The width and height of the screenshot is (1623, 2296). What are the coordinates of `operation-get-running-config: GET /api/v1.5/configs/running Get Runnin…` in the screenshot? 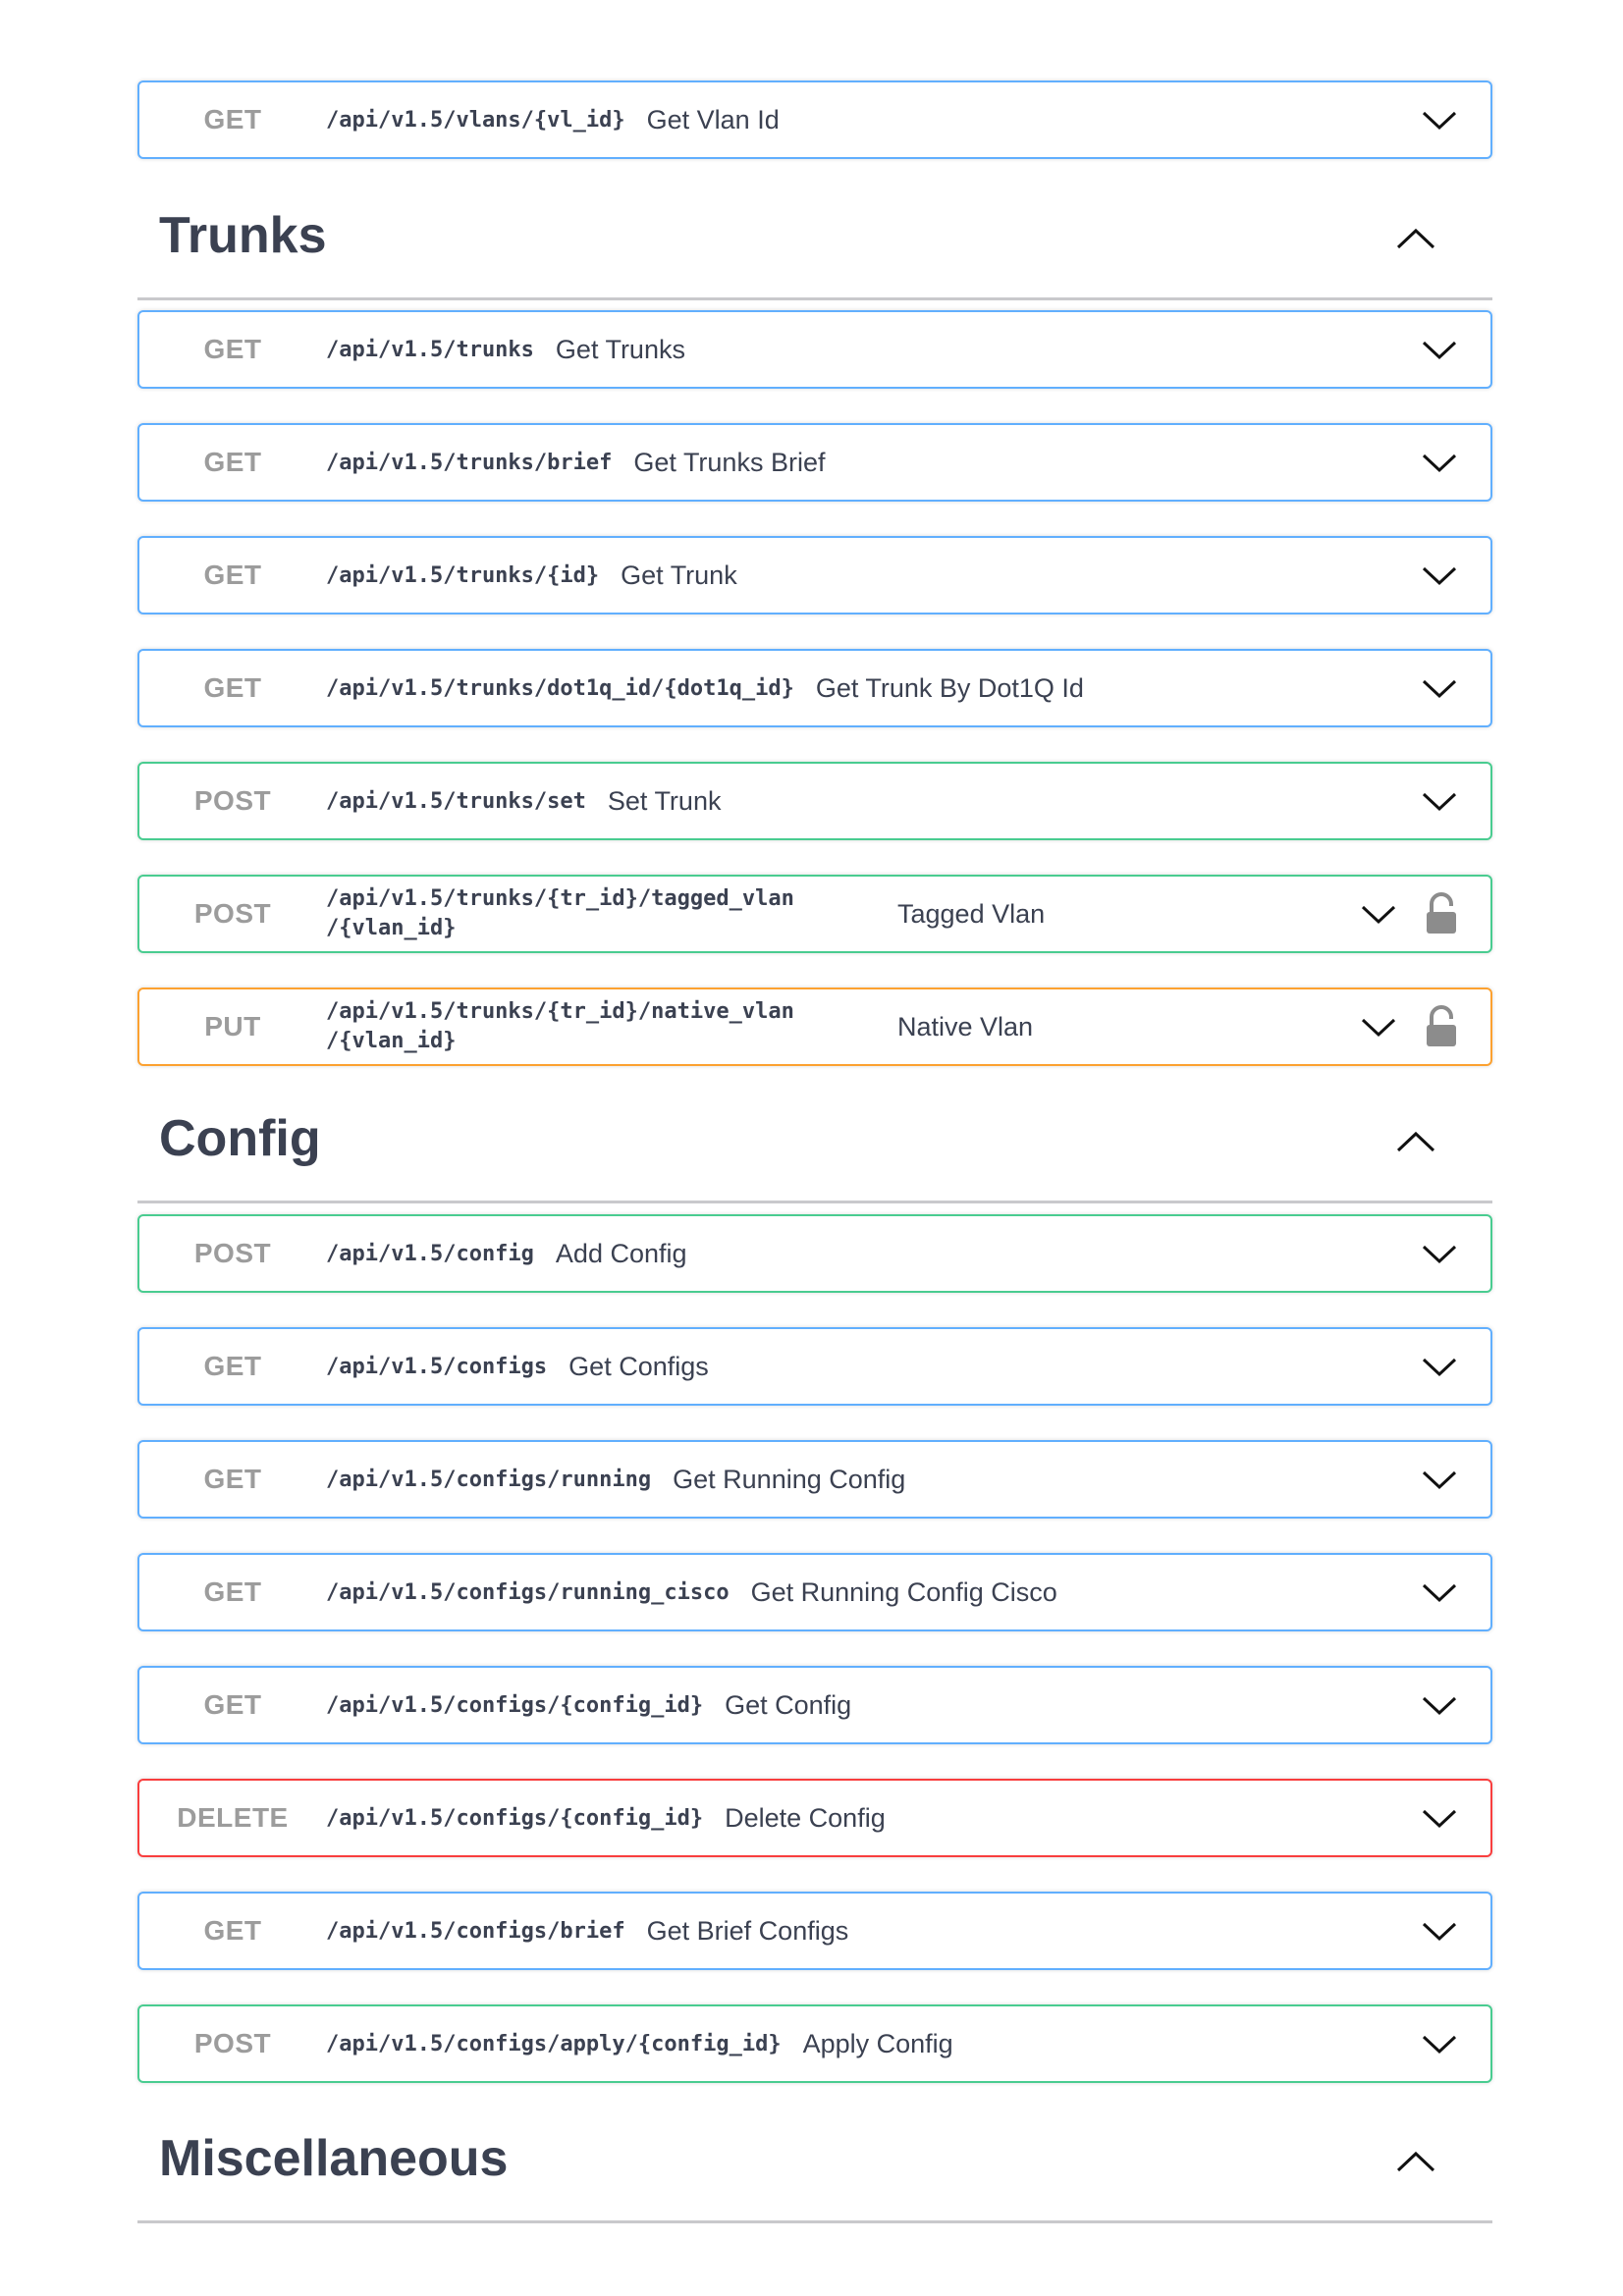 It's located at (814, 1479).